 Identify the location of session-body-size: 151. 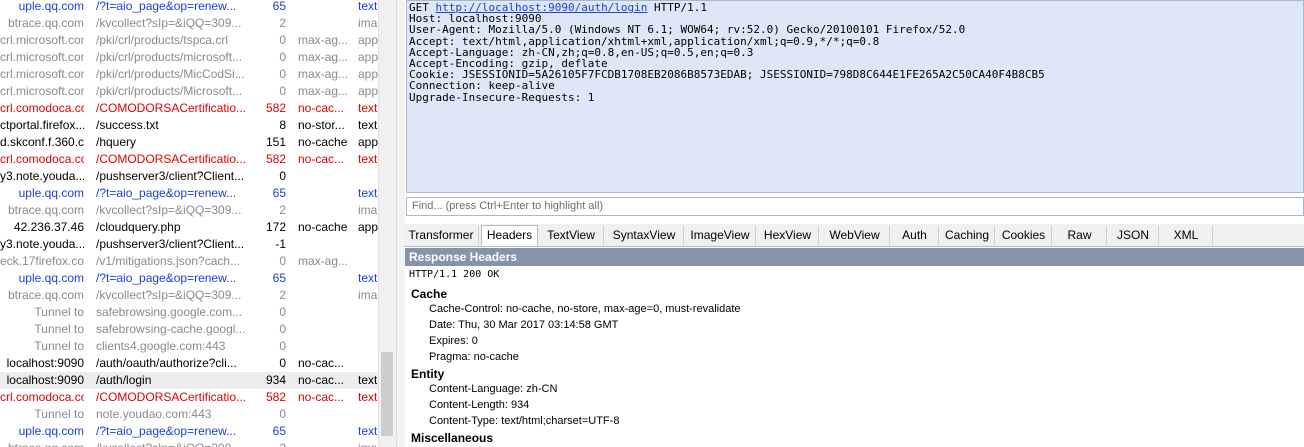
(275, 142).